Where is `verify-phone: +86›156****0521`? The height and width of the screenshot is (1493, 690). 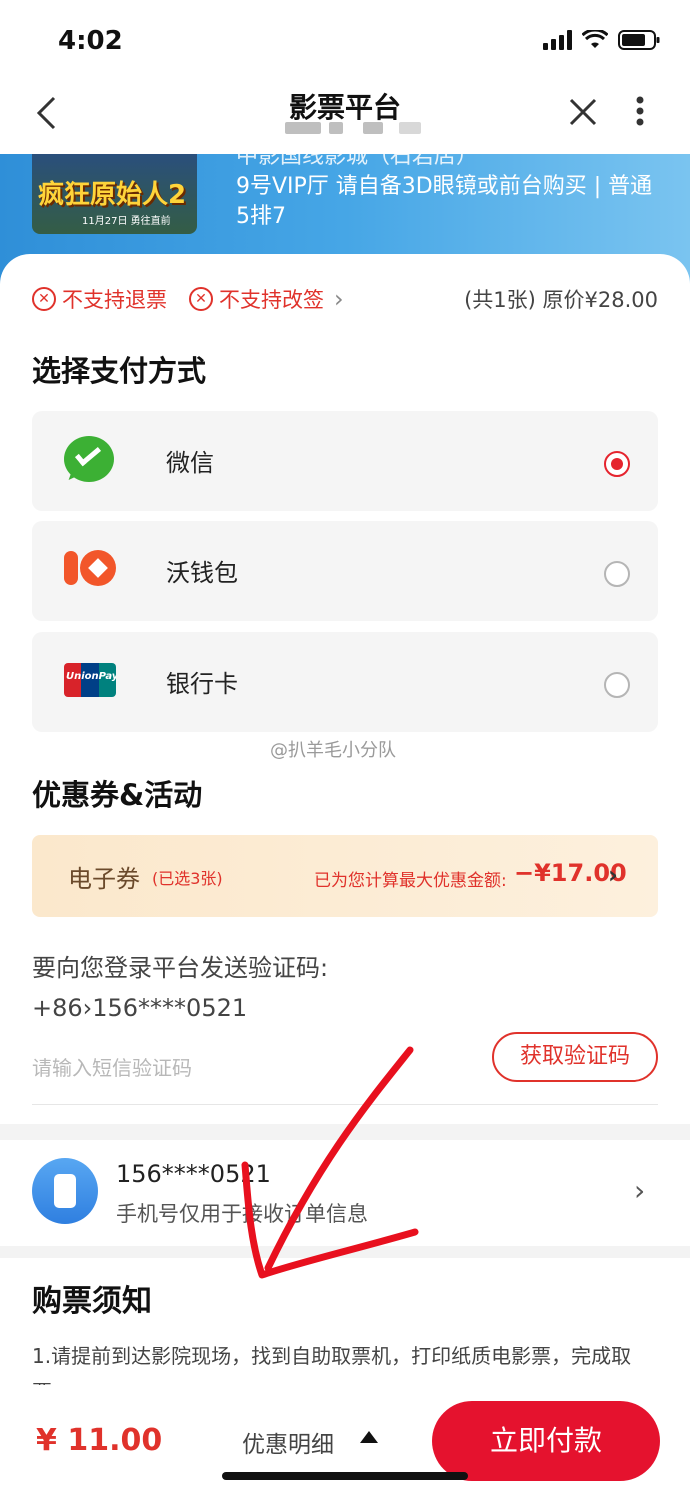
verify-phone: +86›156****0521 is located at coordinates (140, 1008).